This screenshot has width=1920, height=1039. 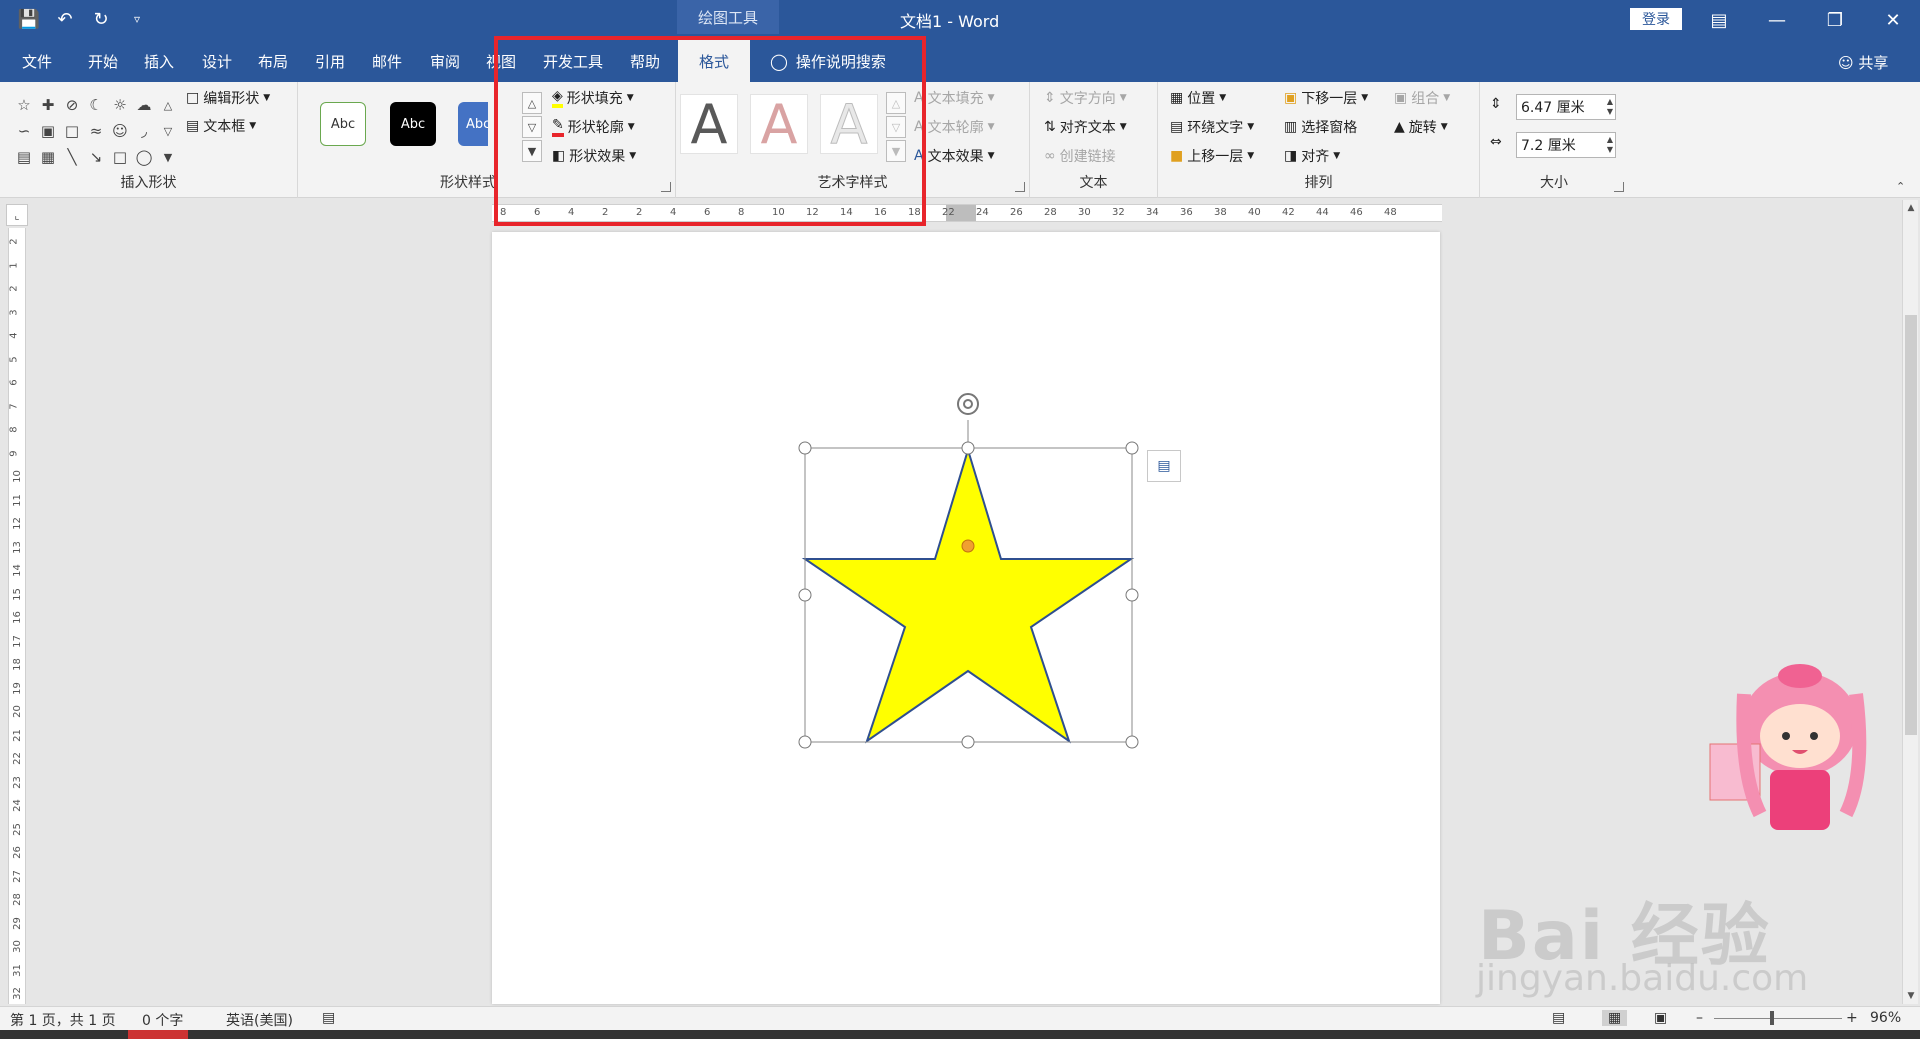 I want to click on scroll-up-icon: △, so click(x=168, y=105).